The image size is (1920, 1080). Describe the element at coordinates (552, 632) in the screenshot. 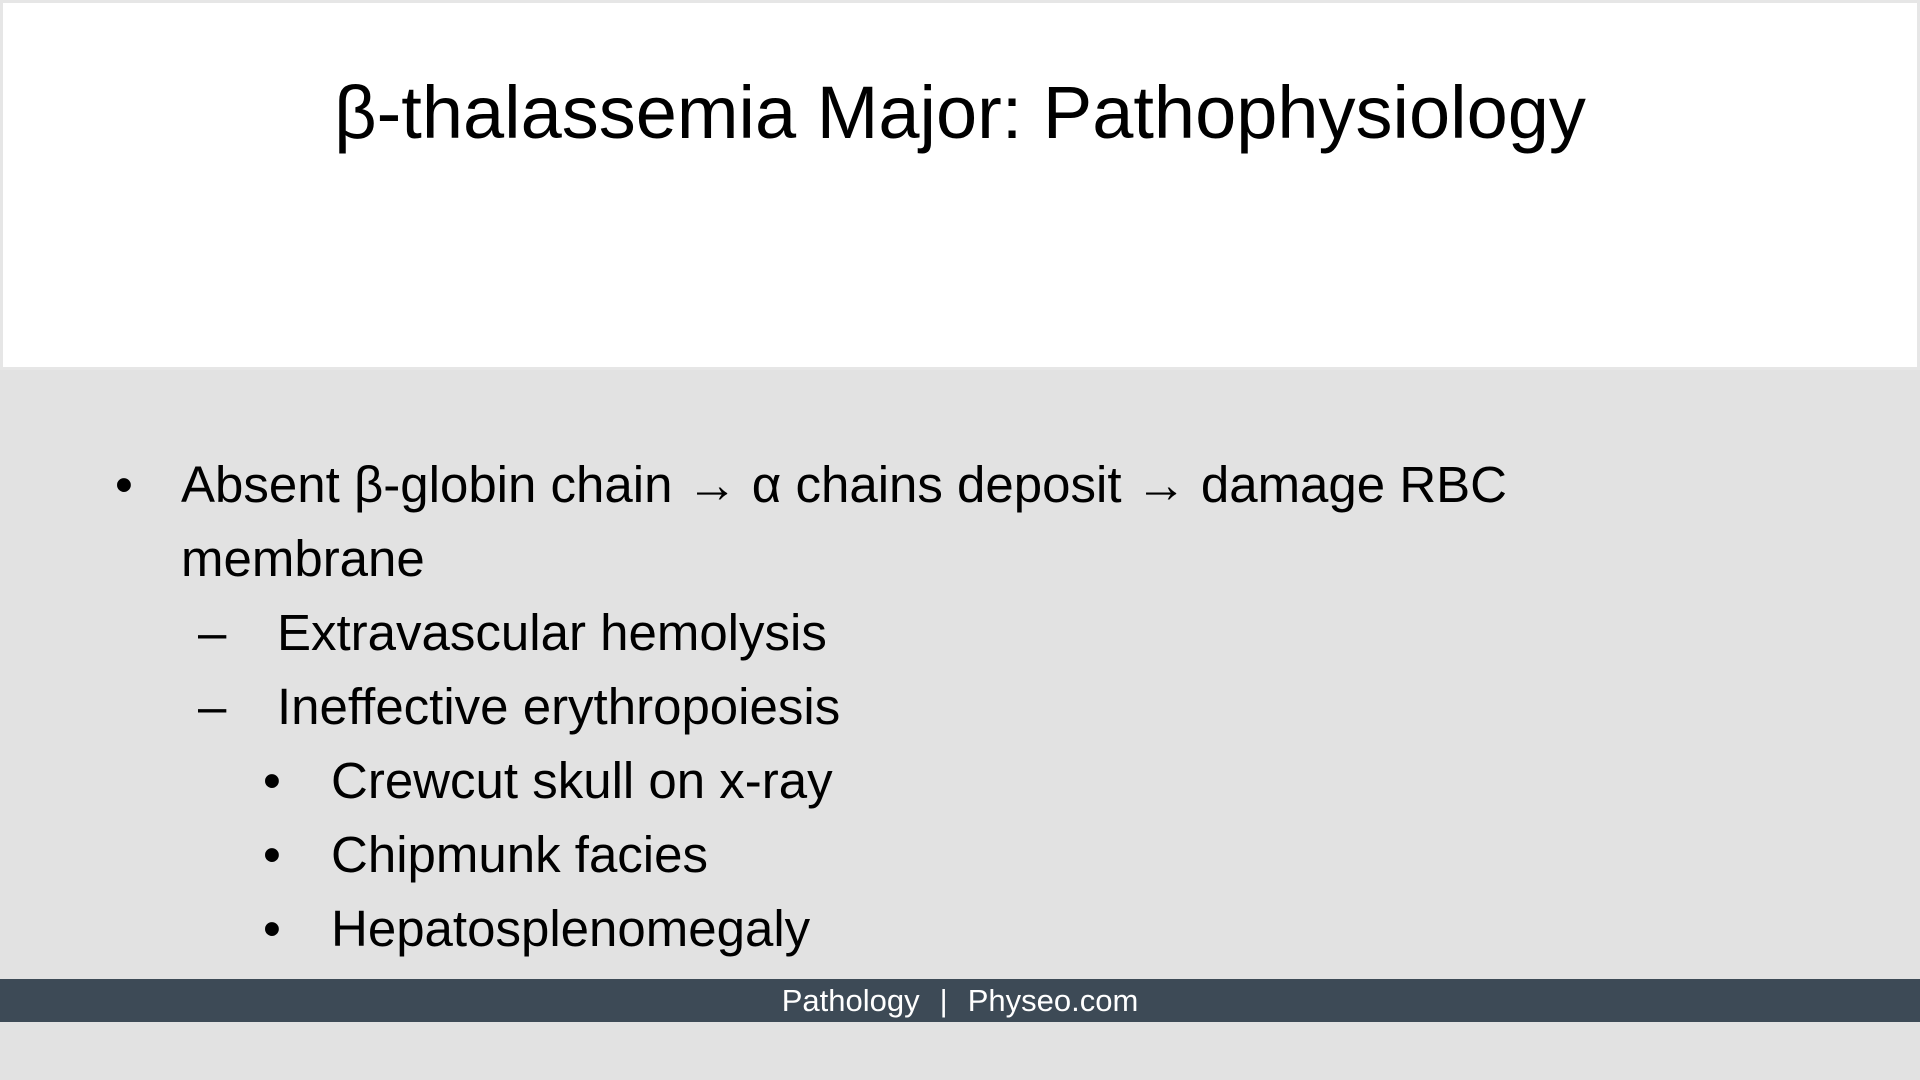

I see `bullet-text: Extravascular hemolysis` at that location.